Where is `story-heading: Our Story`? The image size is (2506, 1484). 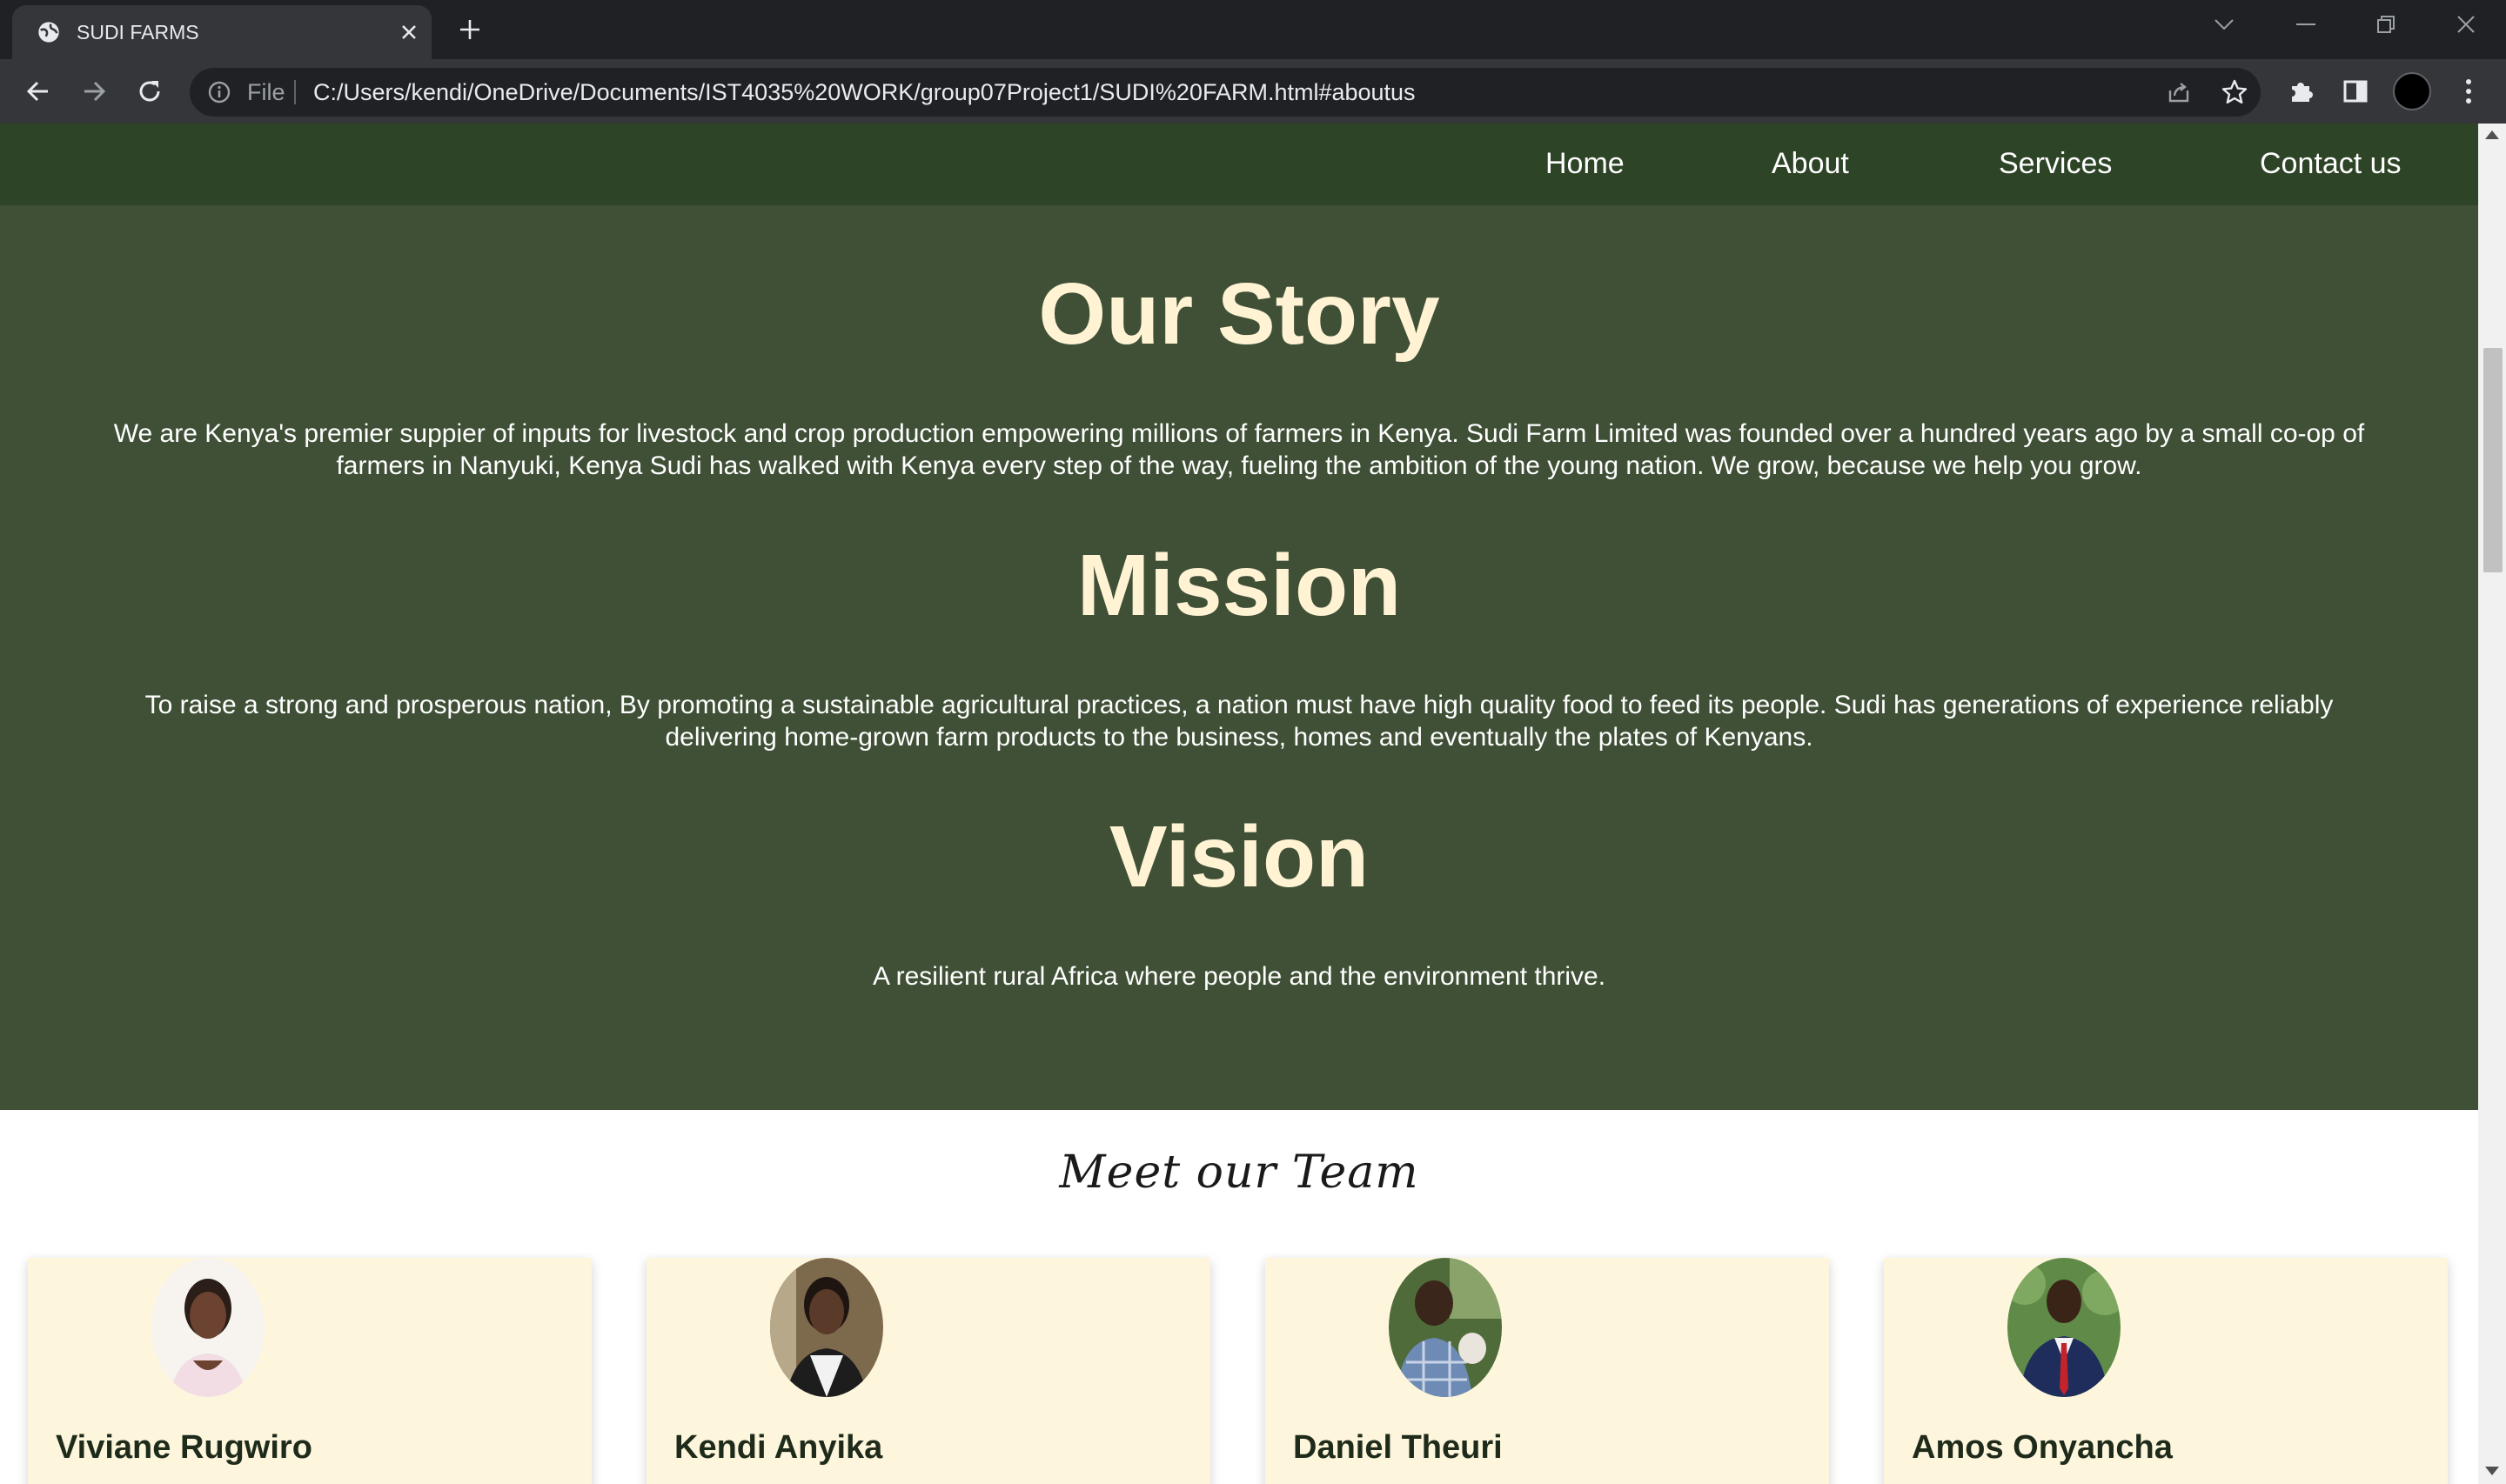
story-heading: Our Story is located at coordinates (1239, 314).